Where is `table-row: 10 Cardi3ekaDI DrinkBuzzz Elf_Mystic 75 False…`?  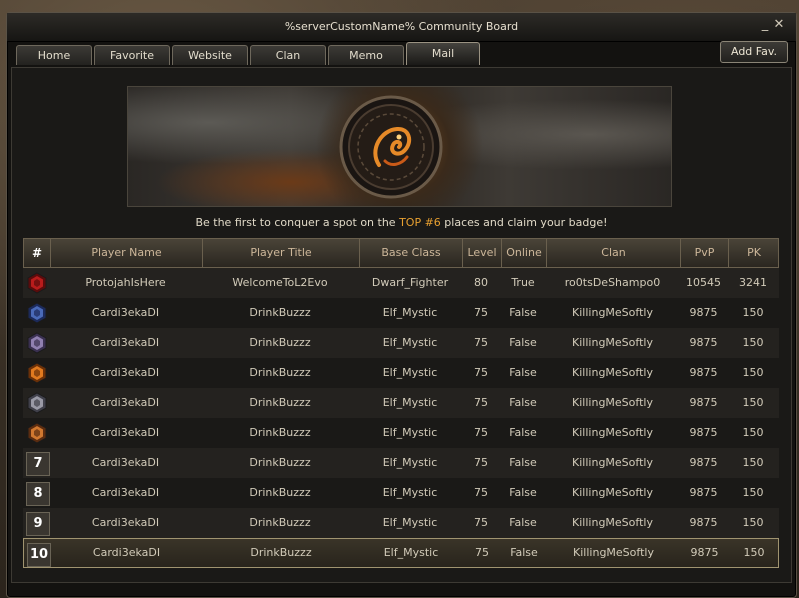
table-row: 10 Cardi3ekaDI DrinkBuzzz Elf_Mystic 75 False… is located at coordinates (401, 553).